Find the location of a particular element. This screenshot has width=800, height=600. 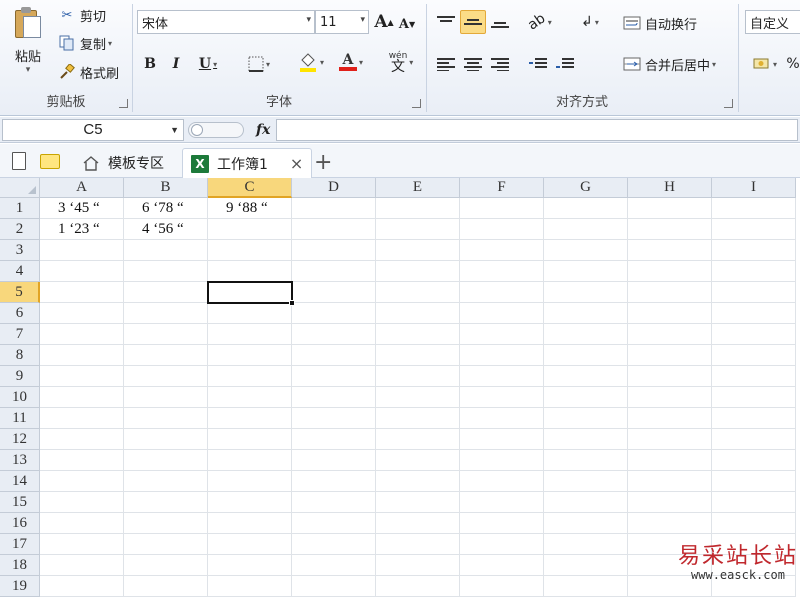

cell-b6 is located at coordinates (166, 313).